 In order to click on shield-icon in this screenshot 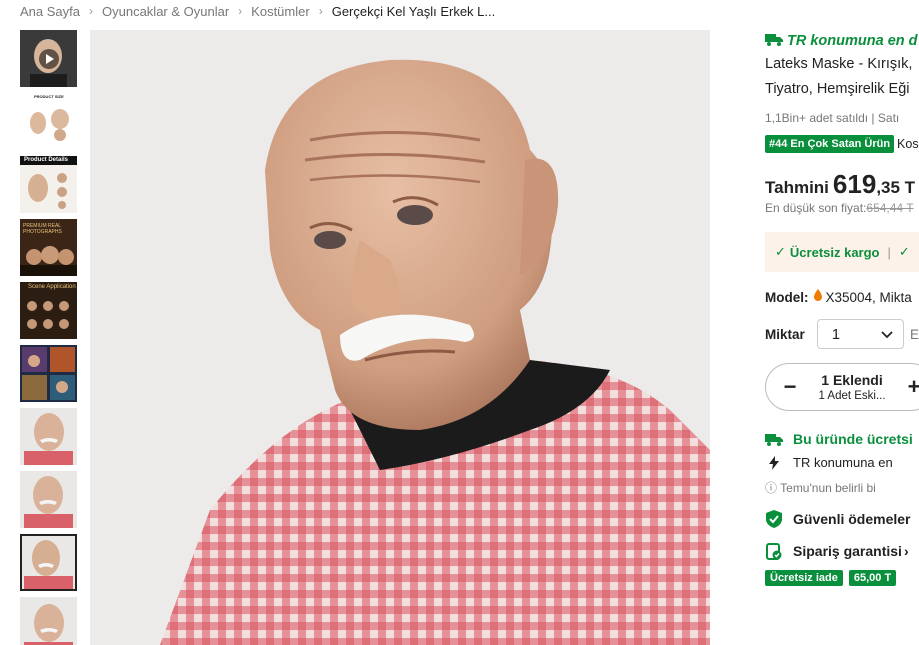, I will do `click(774, 519)`.